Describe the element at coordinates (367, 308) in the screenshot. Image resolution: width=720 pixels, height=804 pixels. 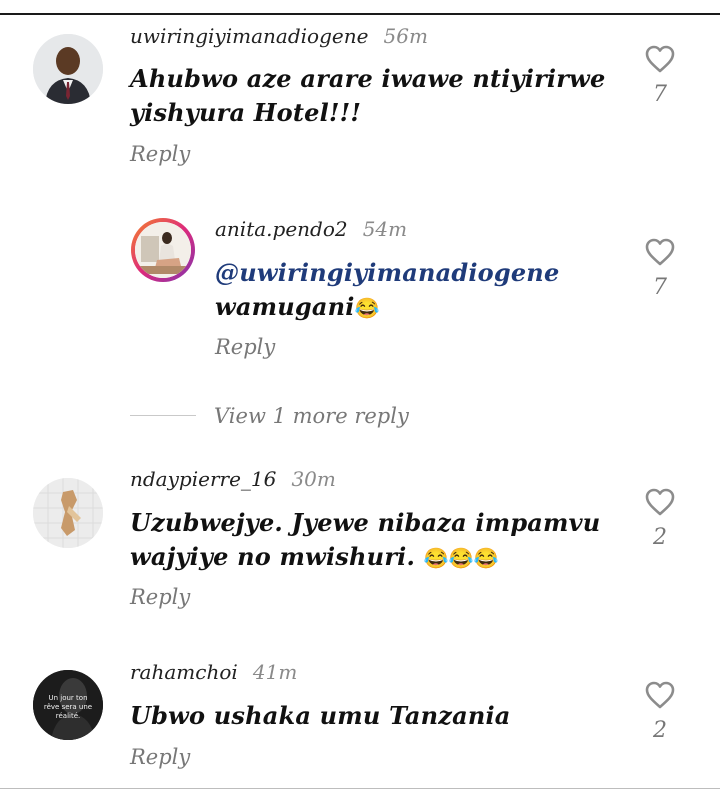
I see `laughing-emoji: 😂` at that location.